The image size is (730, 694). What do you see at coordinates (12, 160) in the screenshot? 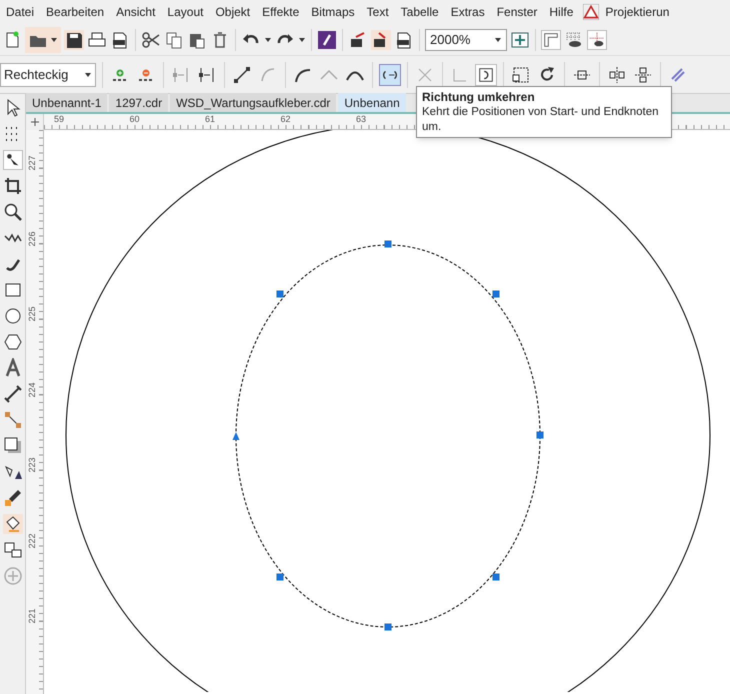
I see `shape-tool-icon` at bounding box center [12, 160].